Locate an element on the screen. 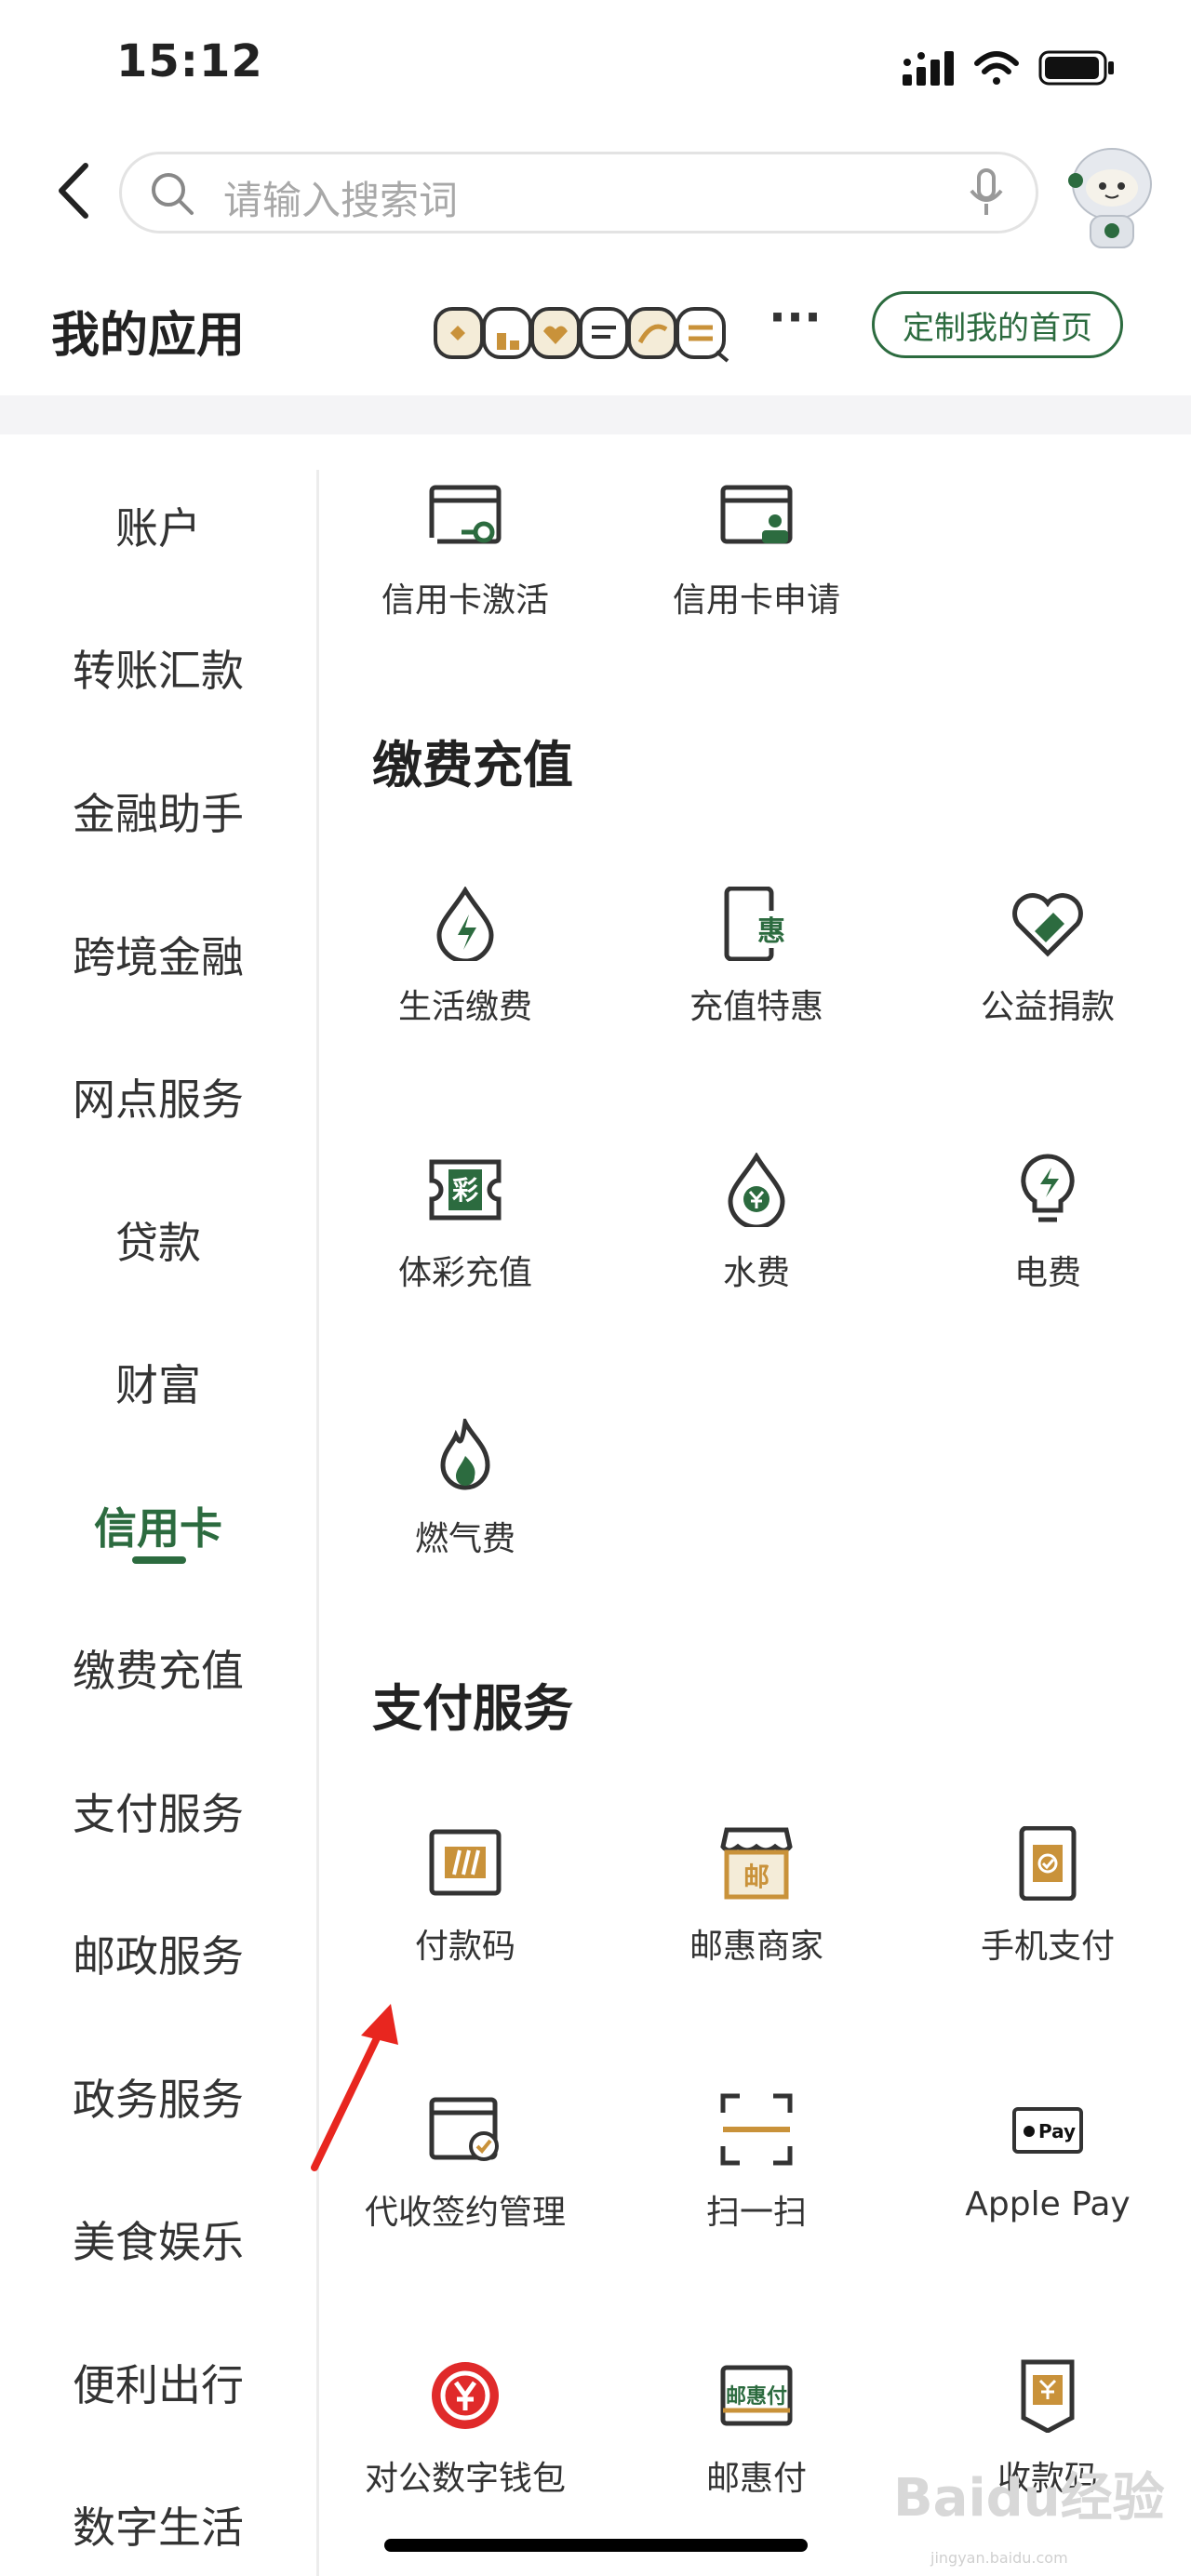 The width and height of the screenshot is (1191, 2576). app-label: 邮惠商家 is located at coordinates (756, 1947).